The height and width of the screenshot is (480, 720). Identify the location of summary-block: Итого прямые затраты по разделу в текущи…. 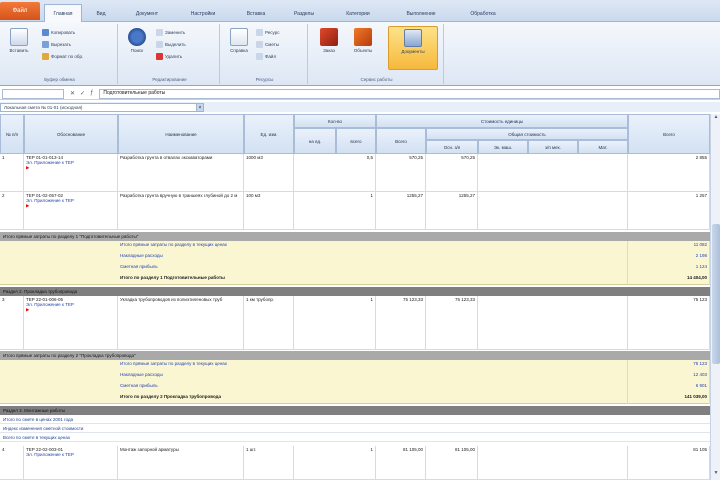
(355, 382).